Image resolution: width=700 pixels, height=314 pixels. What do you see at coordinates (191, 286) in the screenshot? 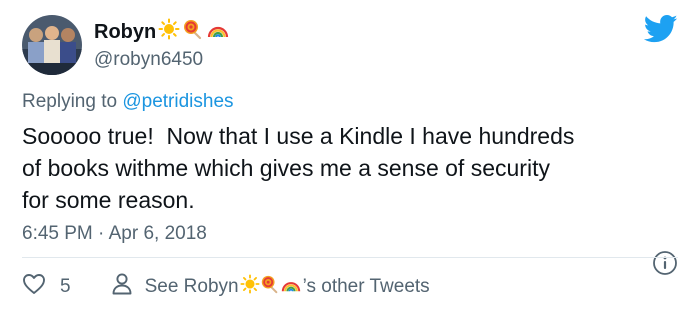
I see `see-prefix: See Robyn` at bounding box center [191, 286].